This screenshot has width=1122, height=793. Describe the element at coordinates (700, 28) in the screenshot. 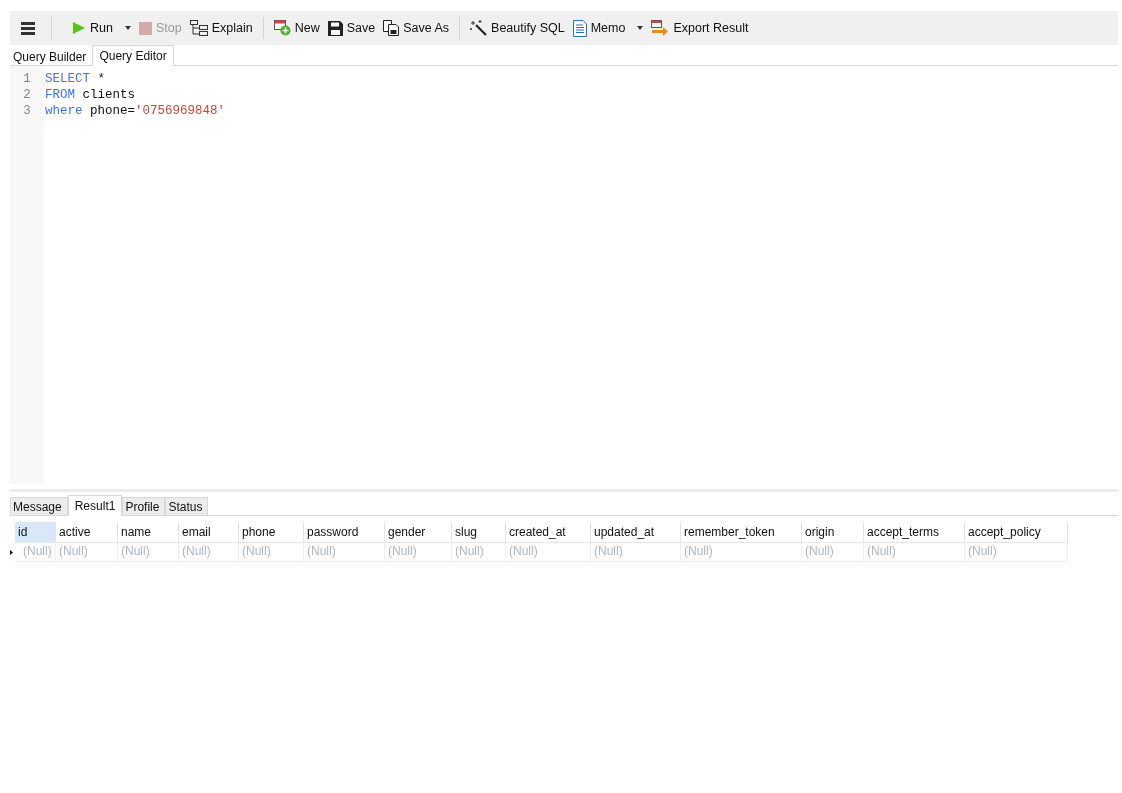

I see `toolbar-button: Export Result` at that location.